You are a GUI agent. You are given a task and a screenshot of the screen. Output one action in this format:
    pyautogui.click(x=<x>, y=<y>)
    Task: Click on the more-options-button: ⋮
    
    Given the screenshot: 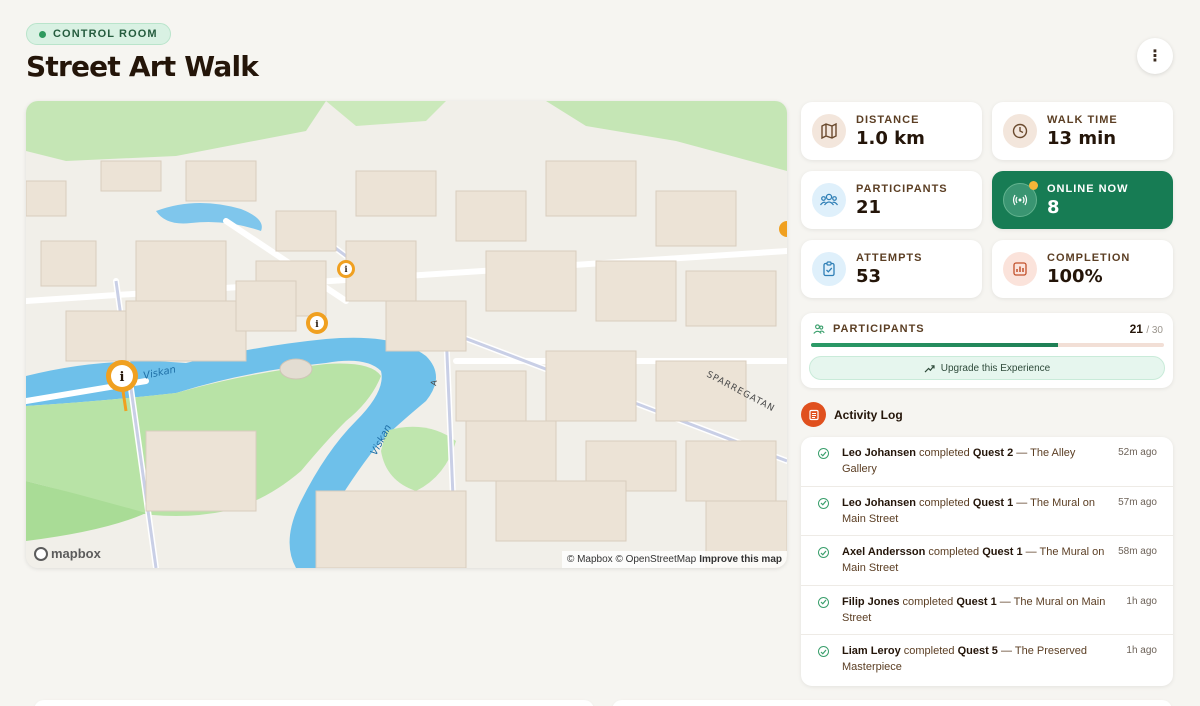 What is the action you would take?
    pyautogui.click(x=1155, y=56)
    